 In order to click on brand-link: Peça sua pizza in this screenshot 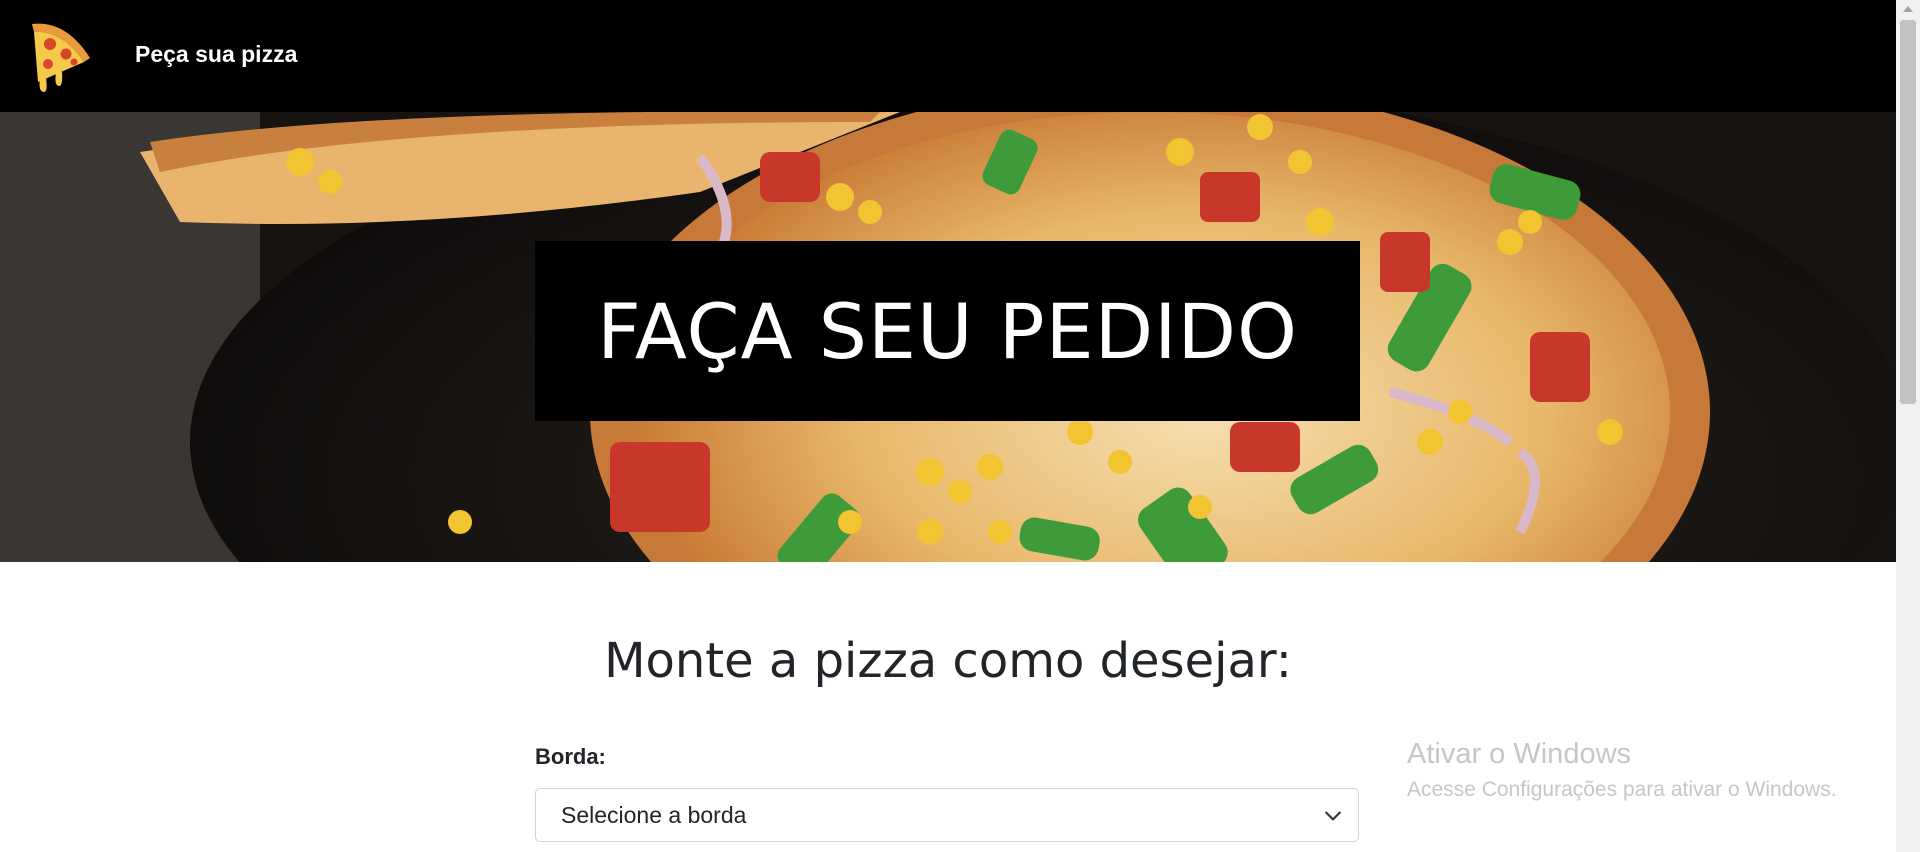, I will do `click(216, 54)`.